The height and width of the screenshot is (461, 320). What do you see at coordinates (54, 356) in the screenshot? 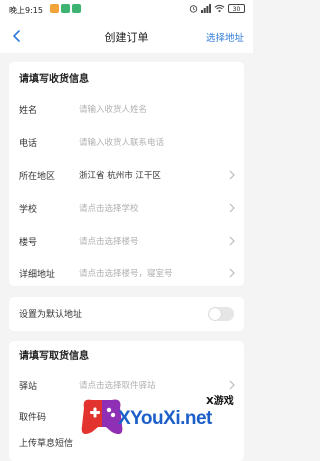
I see `pickup-section-title: 请填写取货信息` at bounding box center [54, 356].